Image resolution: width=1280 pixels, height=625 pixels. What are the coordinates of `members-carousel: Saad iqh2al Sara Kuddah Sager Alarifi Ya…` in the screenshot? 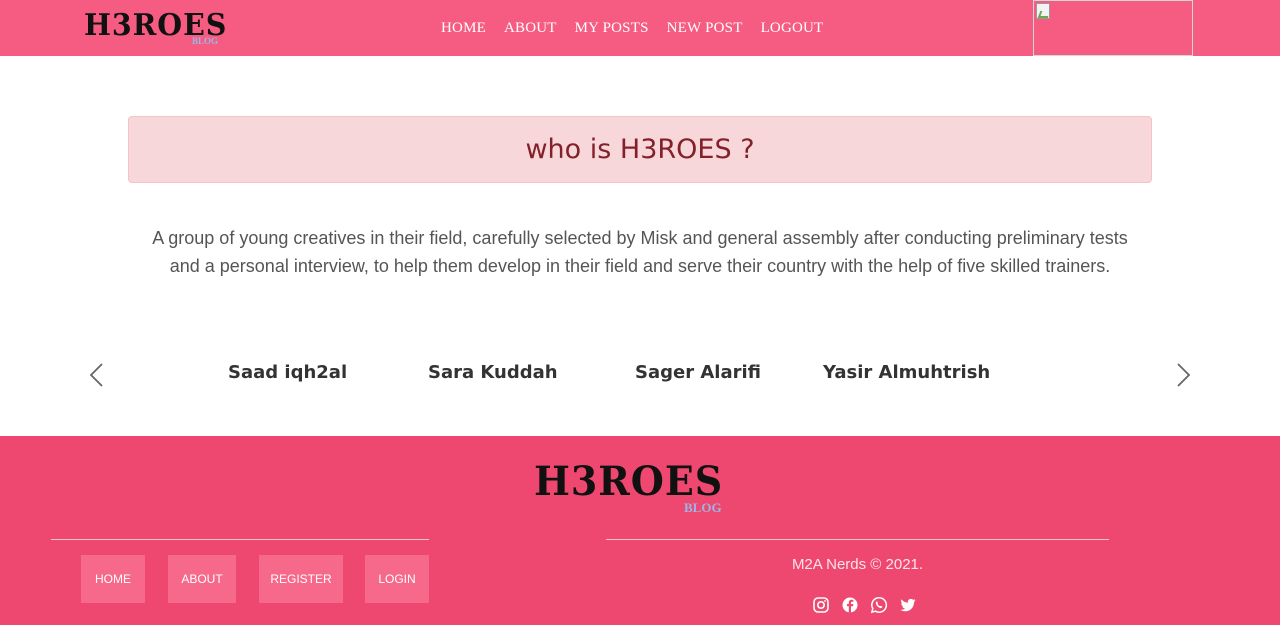 It's located at (640, 375).